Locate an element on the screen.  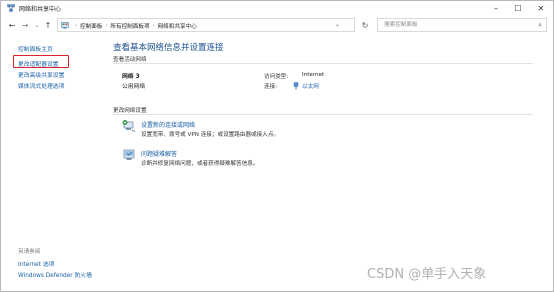
breadcrumb-item-network-center: 网络和共享中心 is located at coordinates (177, 26).